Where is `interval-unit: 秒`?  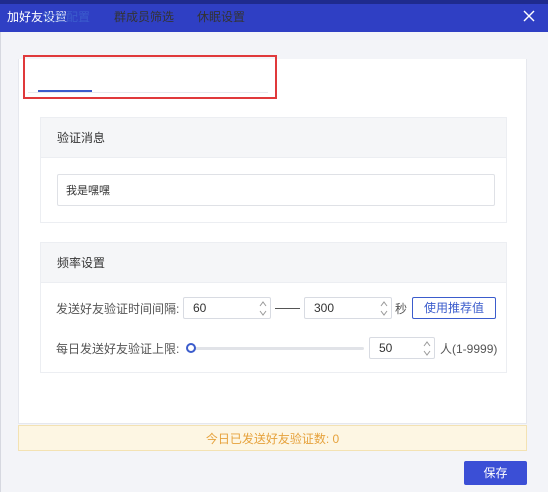 interval-unit: 秒 is located at coordinates (401, 309).